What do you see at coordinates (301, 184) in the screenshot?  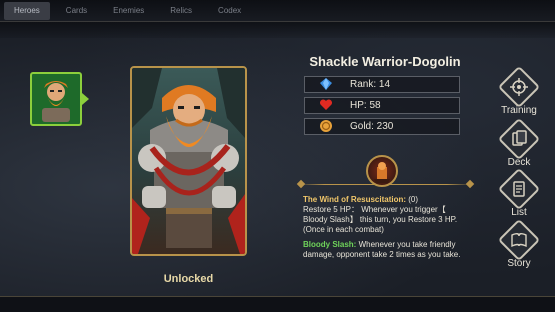 I see `divider-ornament-left` at bounding box center [301, 184].